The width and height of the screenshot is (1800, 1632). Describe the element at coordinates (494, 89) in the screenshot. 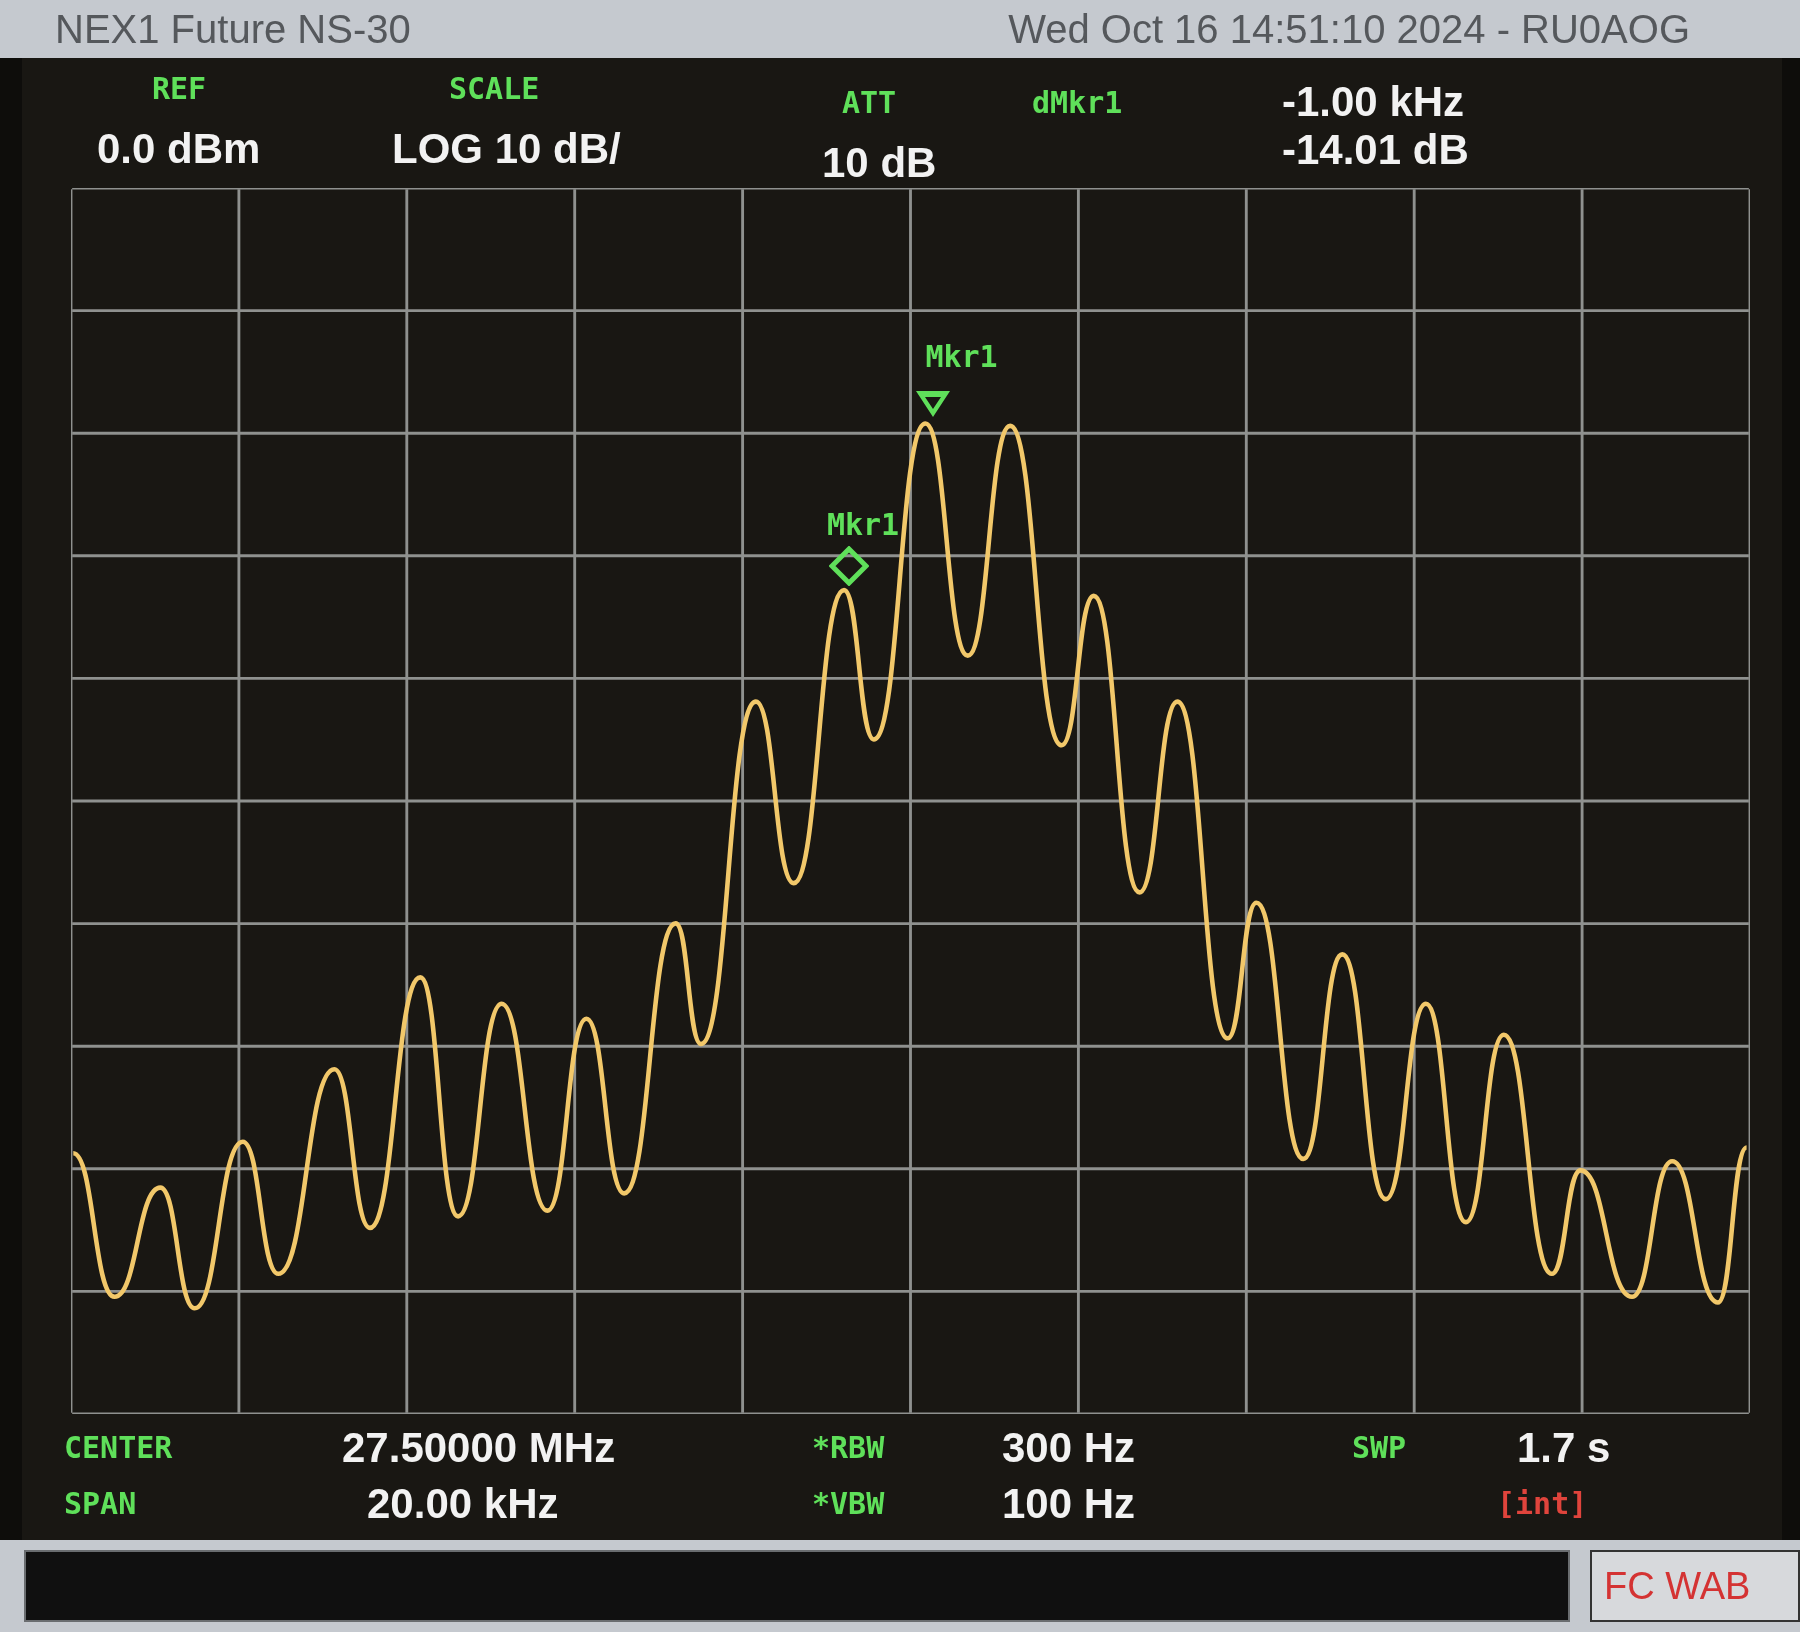

I see `scale-label: SCALE` at that location.